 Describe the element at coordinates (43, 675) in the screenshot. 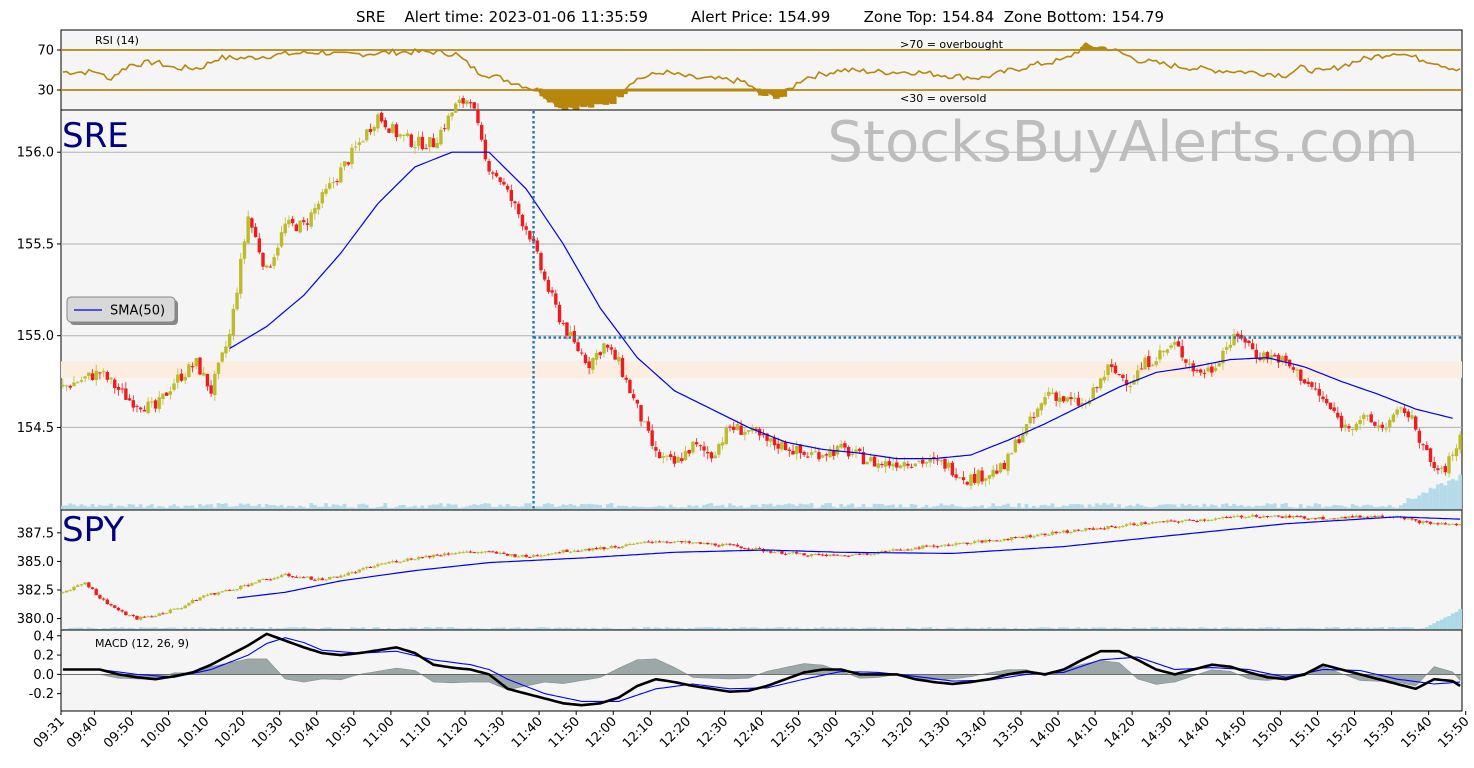

I see `macd-axis-tick-label: 0.0` at that location.